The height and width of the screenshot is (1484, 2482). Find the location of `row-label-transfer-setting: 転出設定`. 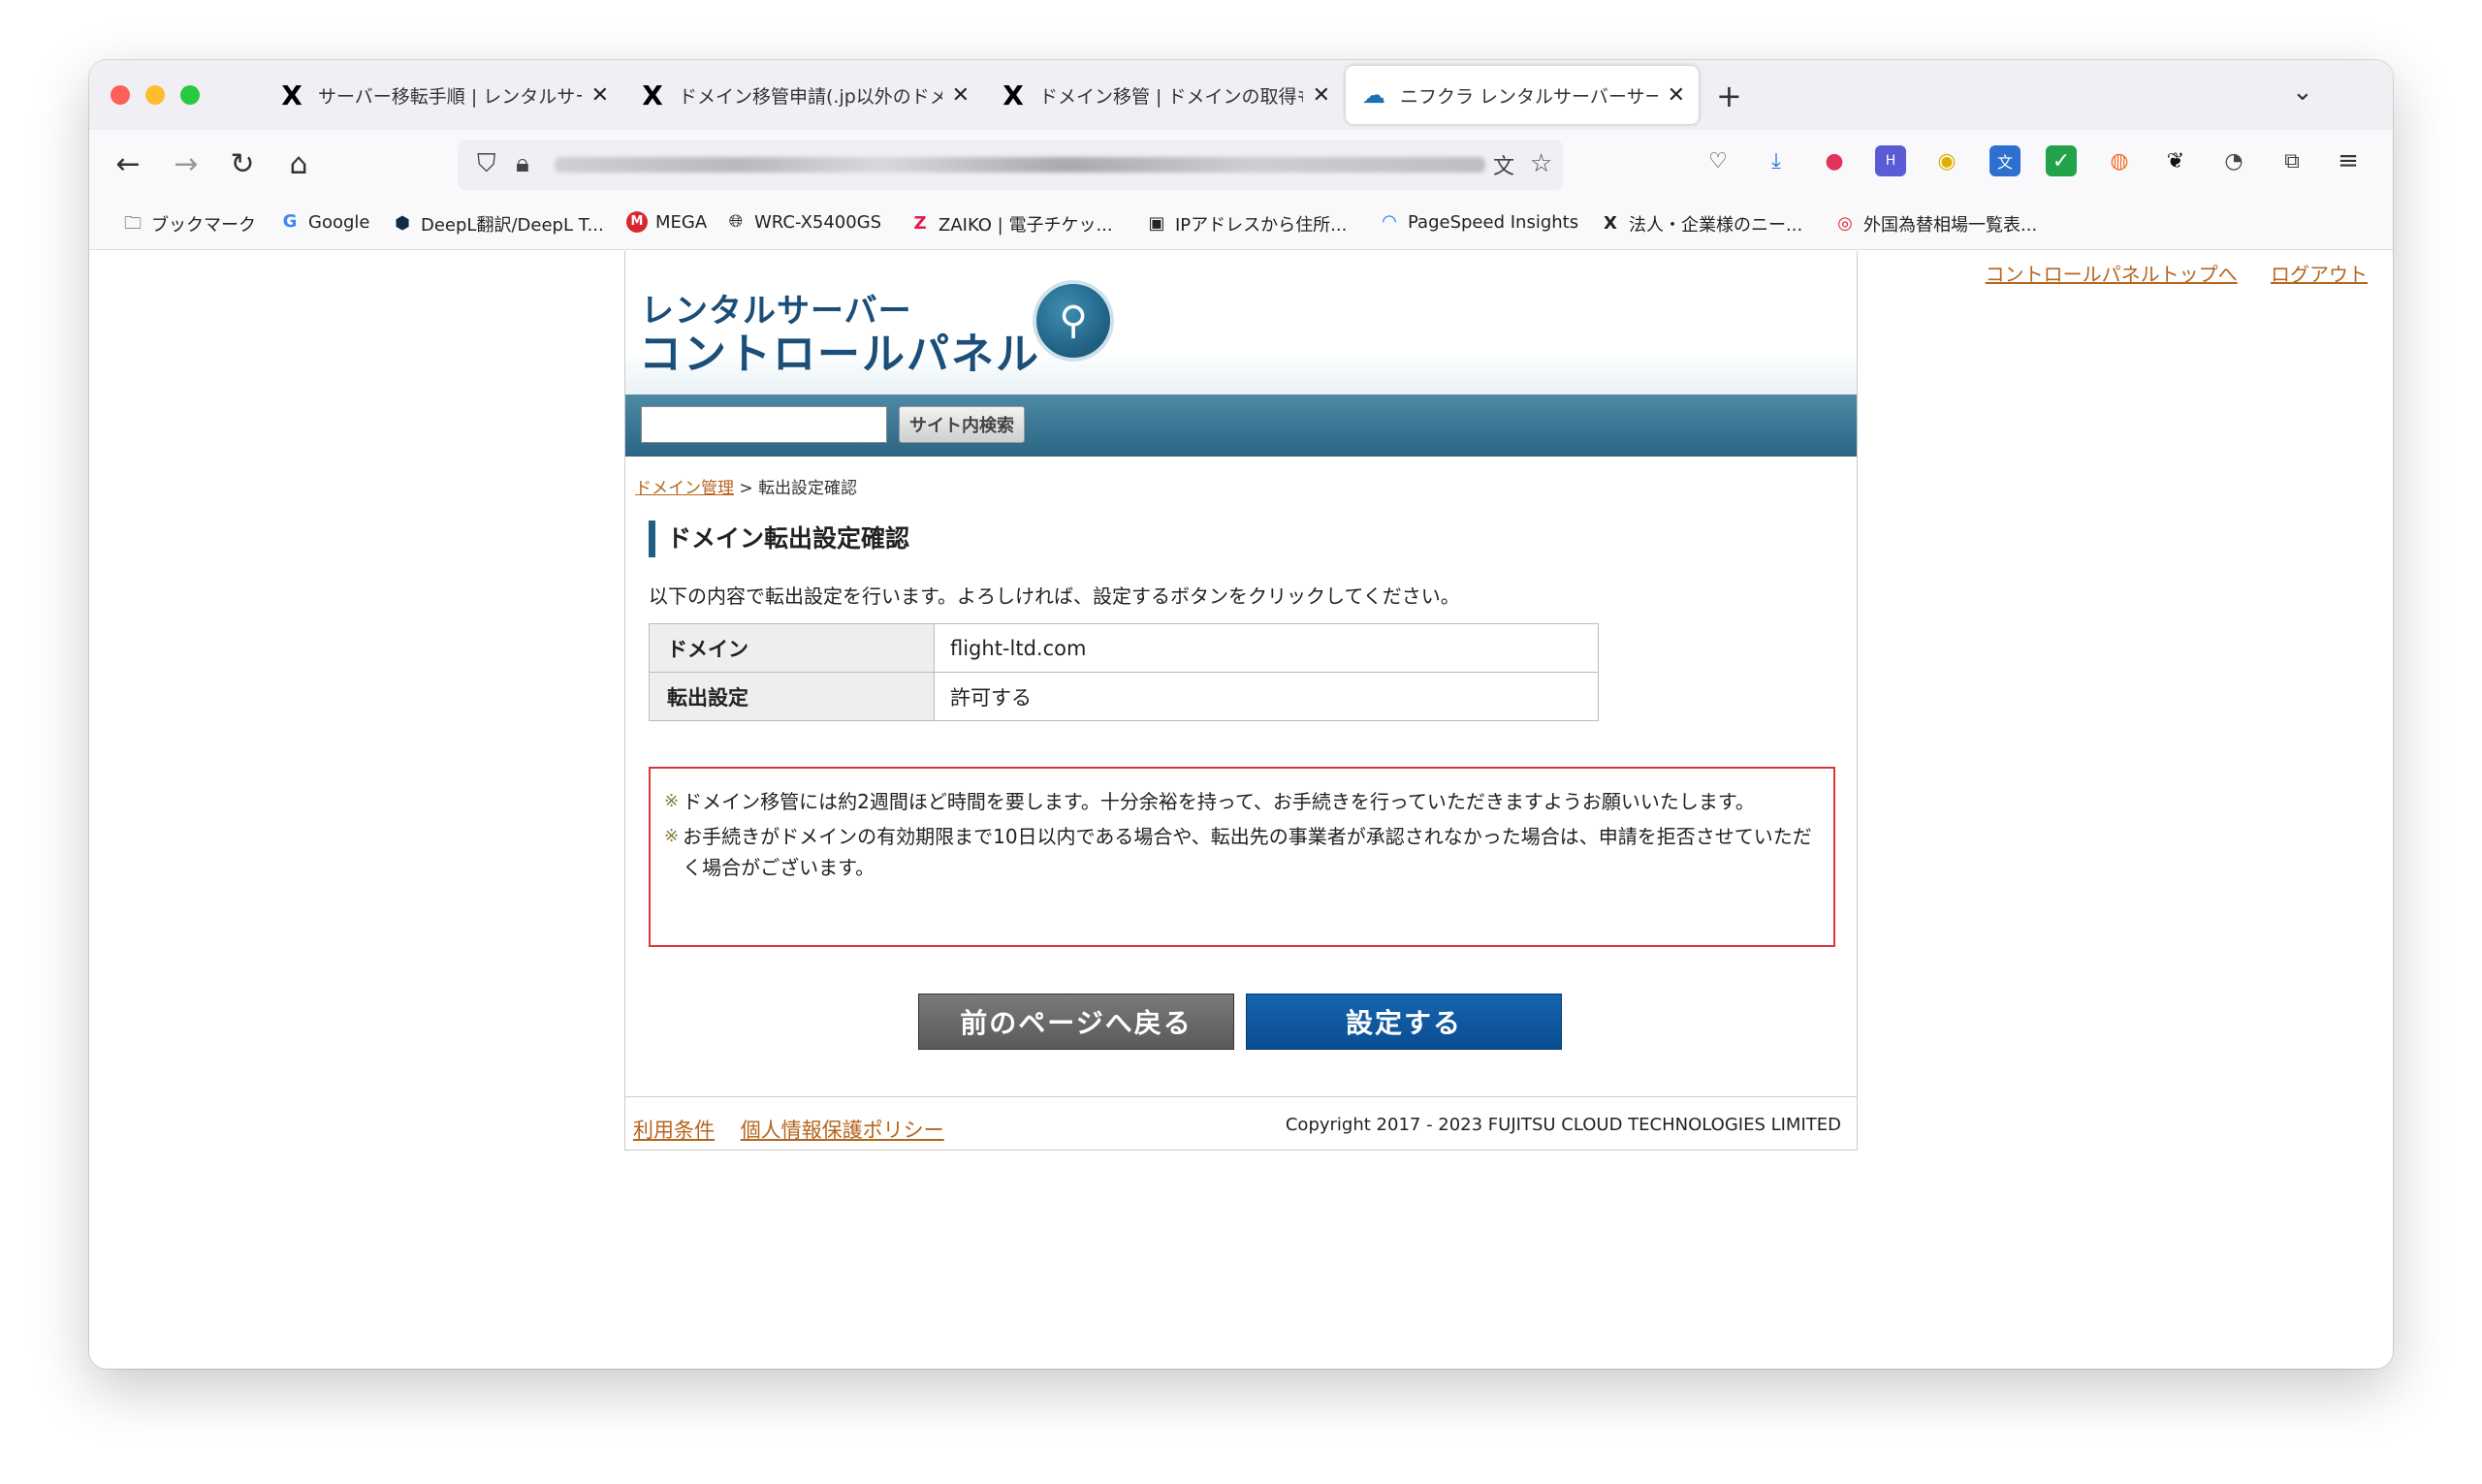

row-label-transfer-setting: 転出設定 is located at coordinates (792, 696).